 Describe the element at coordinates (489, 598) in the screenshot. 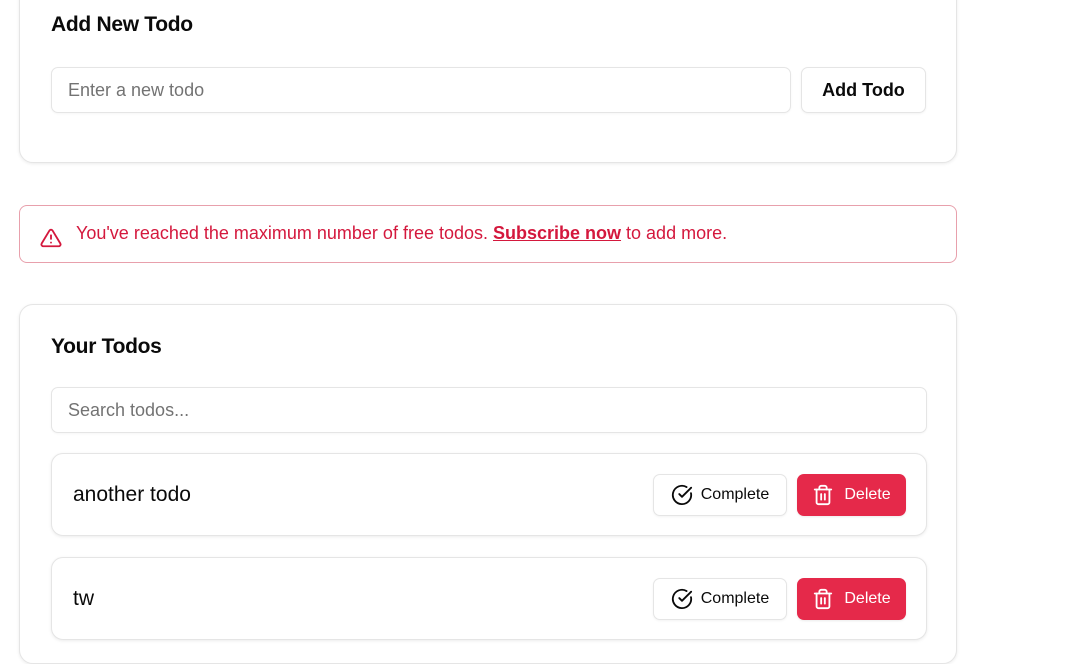

I see `todo-item: tw Complete Delete` at that location.